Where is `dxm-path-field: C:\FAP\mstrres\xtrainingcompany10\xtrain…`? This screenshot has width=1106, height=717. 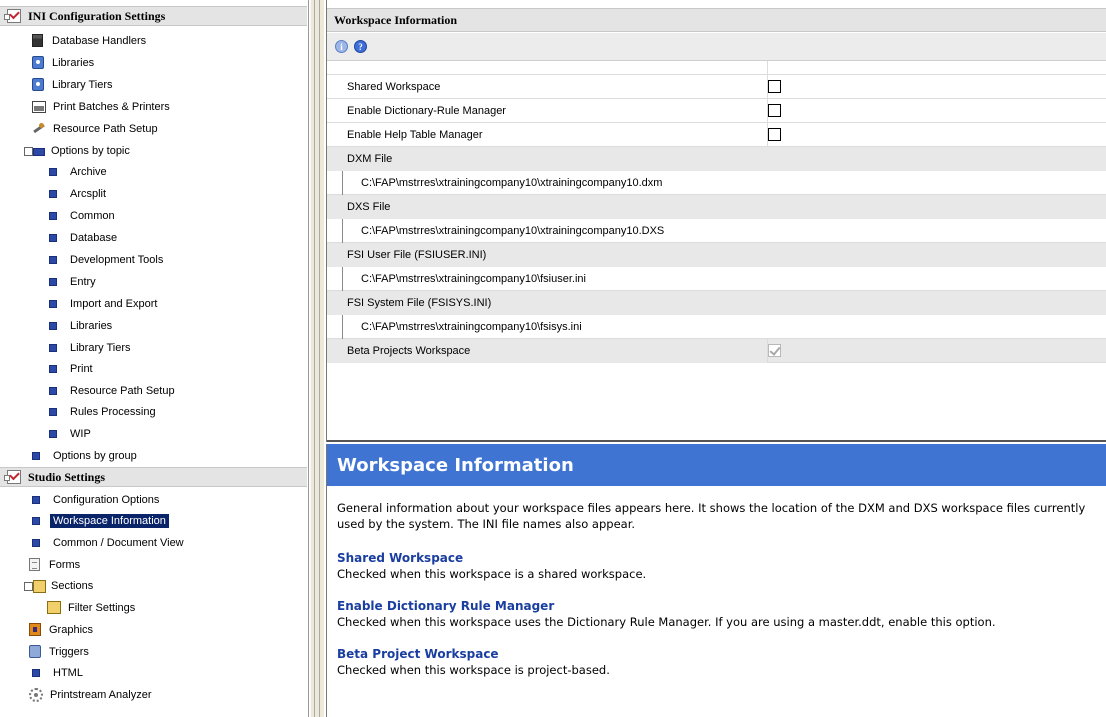
dxm-path-field: C:\FAP\mstrres\xtrainingcompany10\xtrain… is located at coordinates (502, 182).